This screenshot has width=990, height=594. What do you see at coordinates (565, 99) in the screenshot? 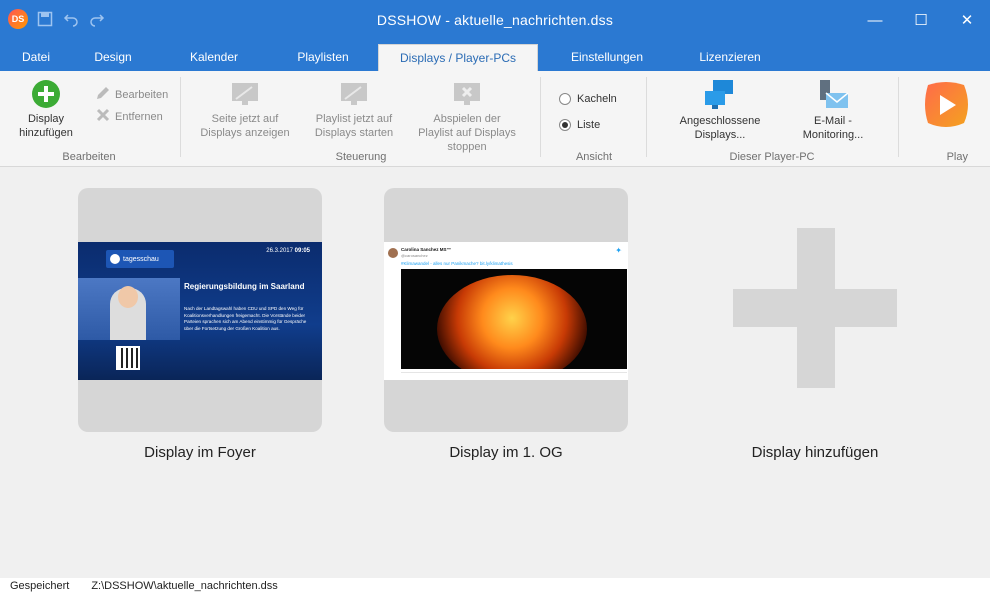
I see `radio-kacheln-indicator` at bounding box center [565, 99].